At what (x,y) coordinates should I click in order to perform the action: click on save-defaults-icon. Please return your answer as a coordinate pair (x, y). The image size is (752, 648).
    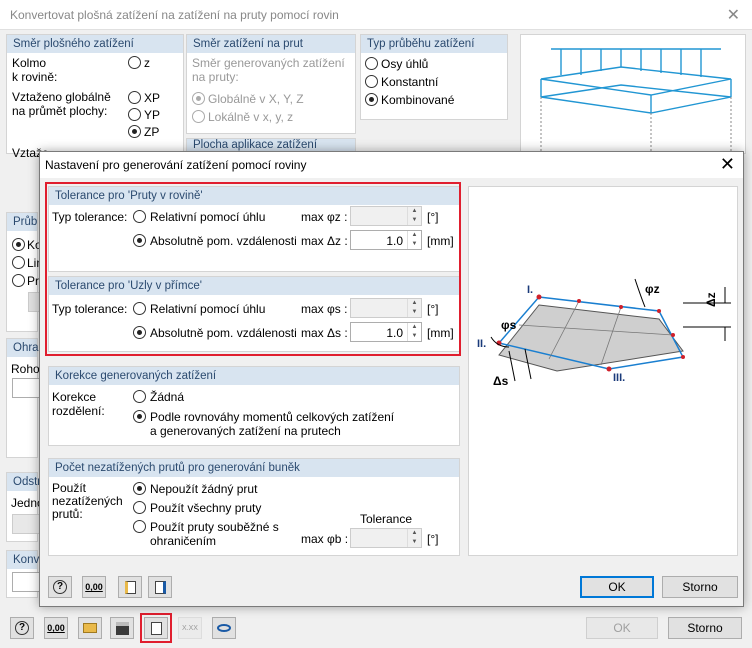
    Looking at the image, I should click on (160, 587).